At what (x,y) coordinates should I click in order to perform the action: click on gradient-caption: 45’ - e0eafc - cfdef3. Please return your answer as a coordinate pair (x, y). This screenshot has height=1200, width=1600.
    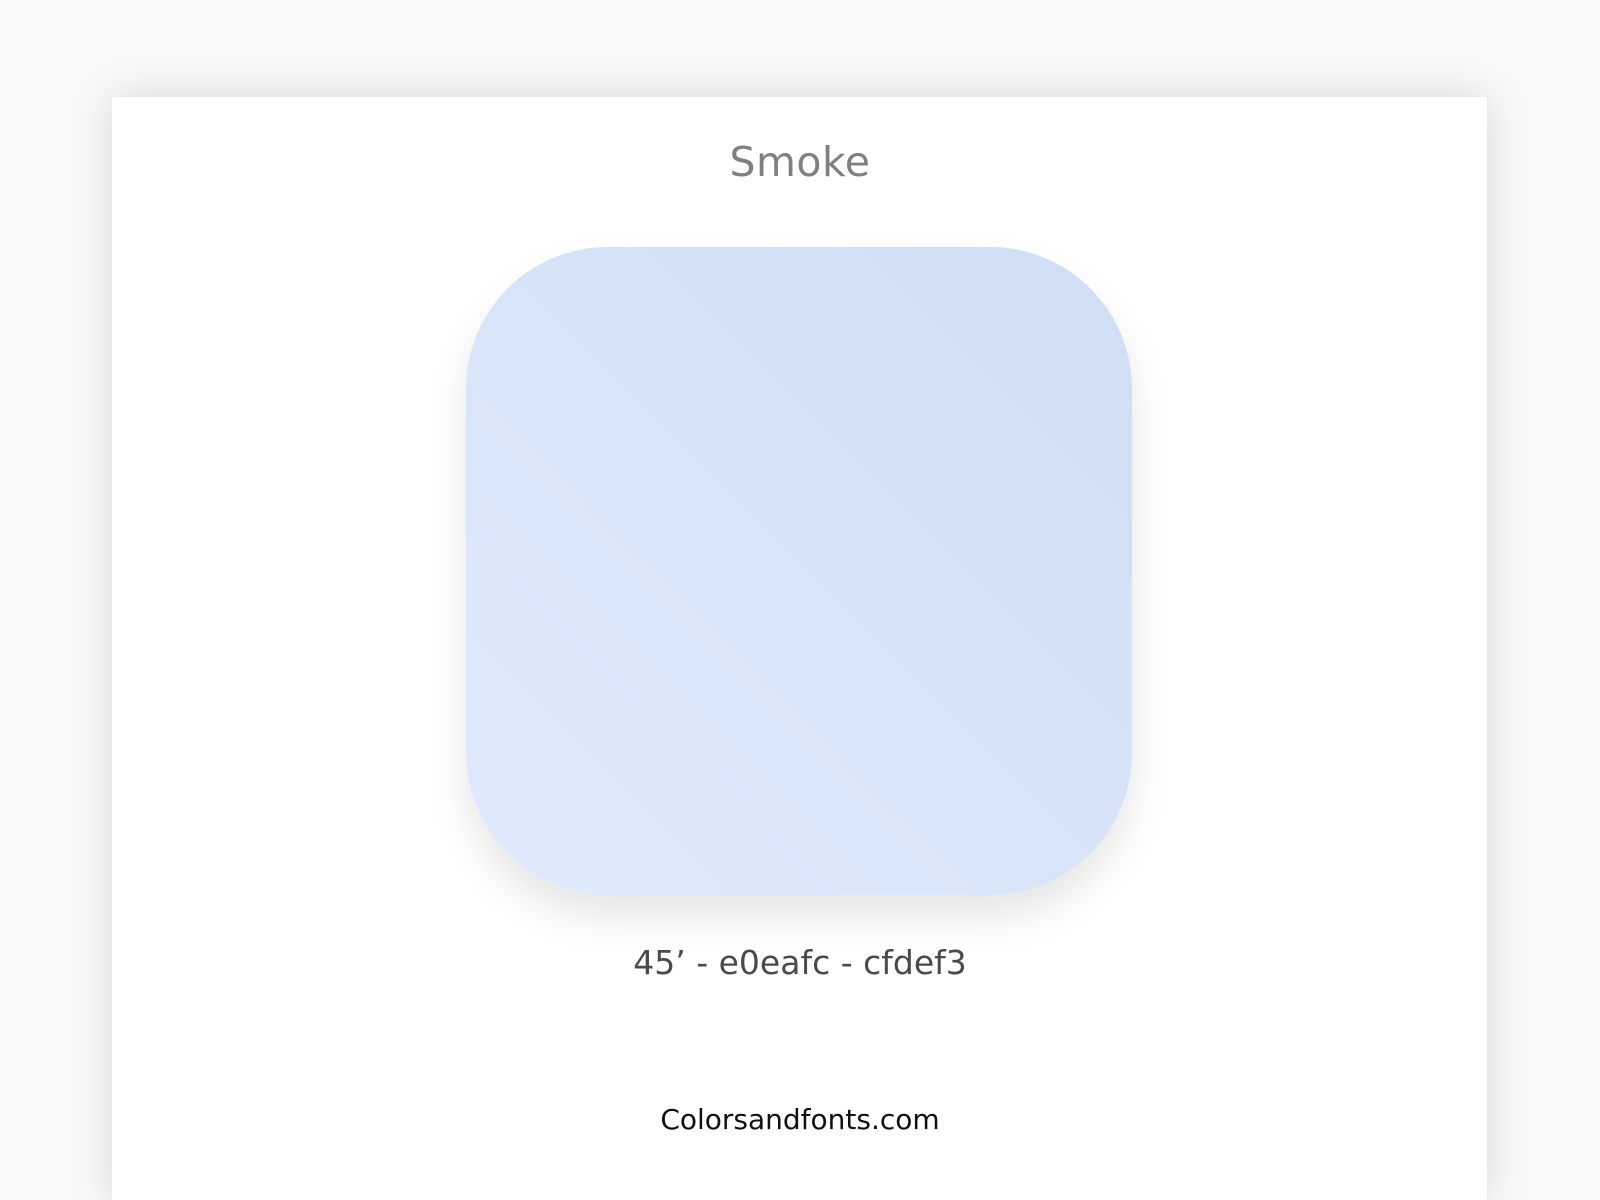
    Looking at the image, I should click on (800, 962).